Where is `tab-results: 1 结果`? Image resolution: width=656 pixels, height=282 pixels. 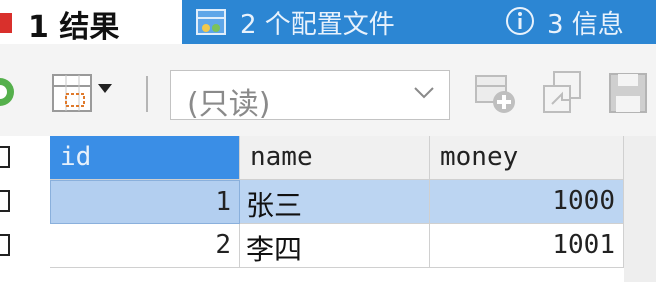
tab-results: 1 结果 is located at coordinates (91, 22).